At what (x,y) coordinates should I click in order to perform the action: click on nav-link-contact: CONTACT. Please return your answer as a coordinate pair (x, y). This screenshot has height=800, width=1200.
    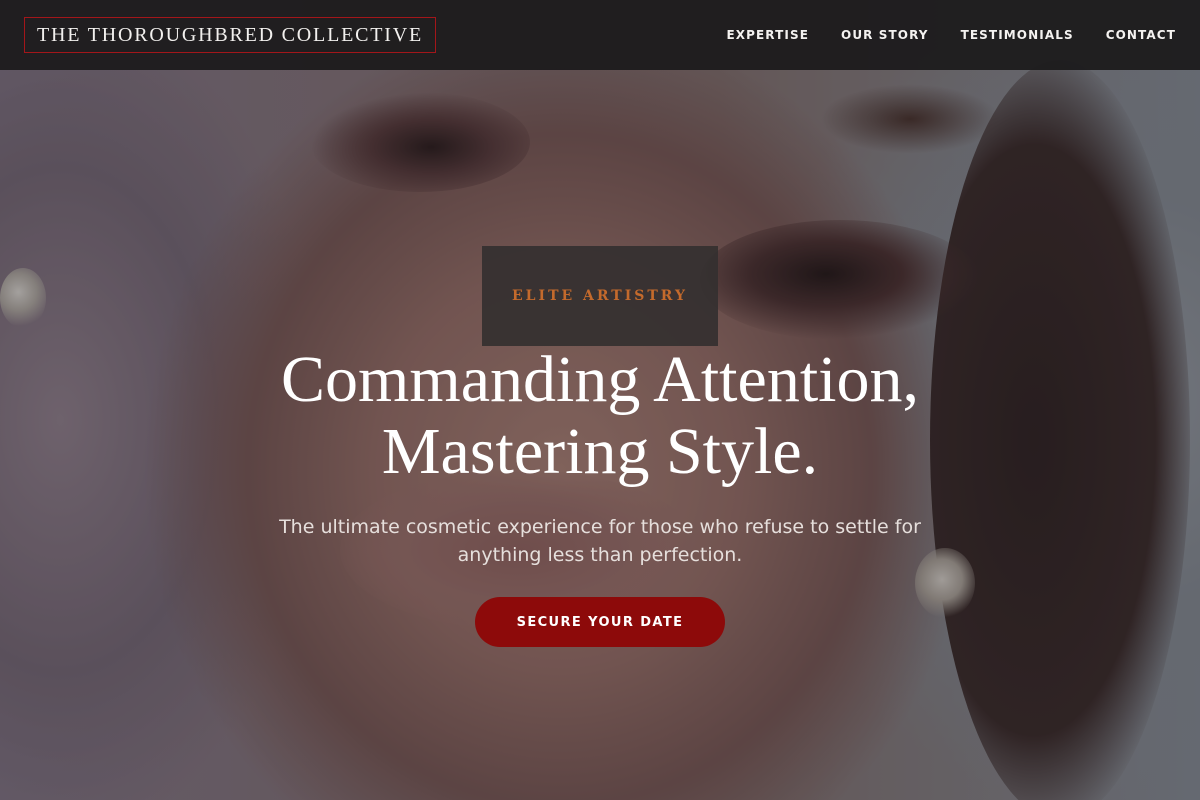
    Looking at the image, I should click on (1141, 35).